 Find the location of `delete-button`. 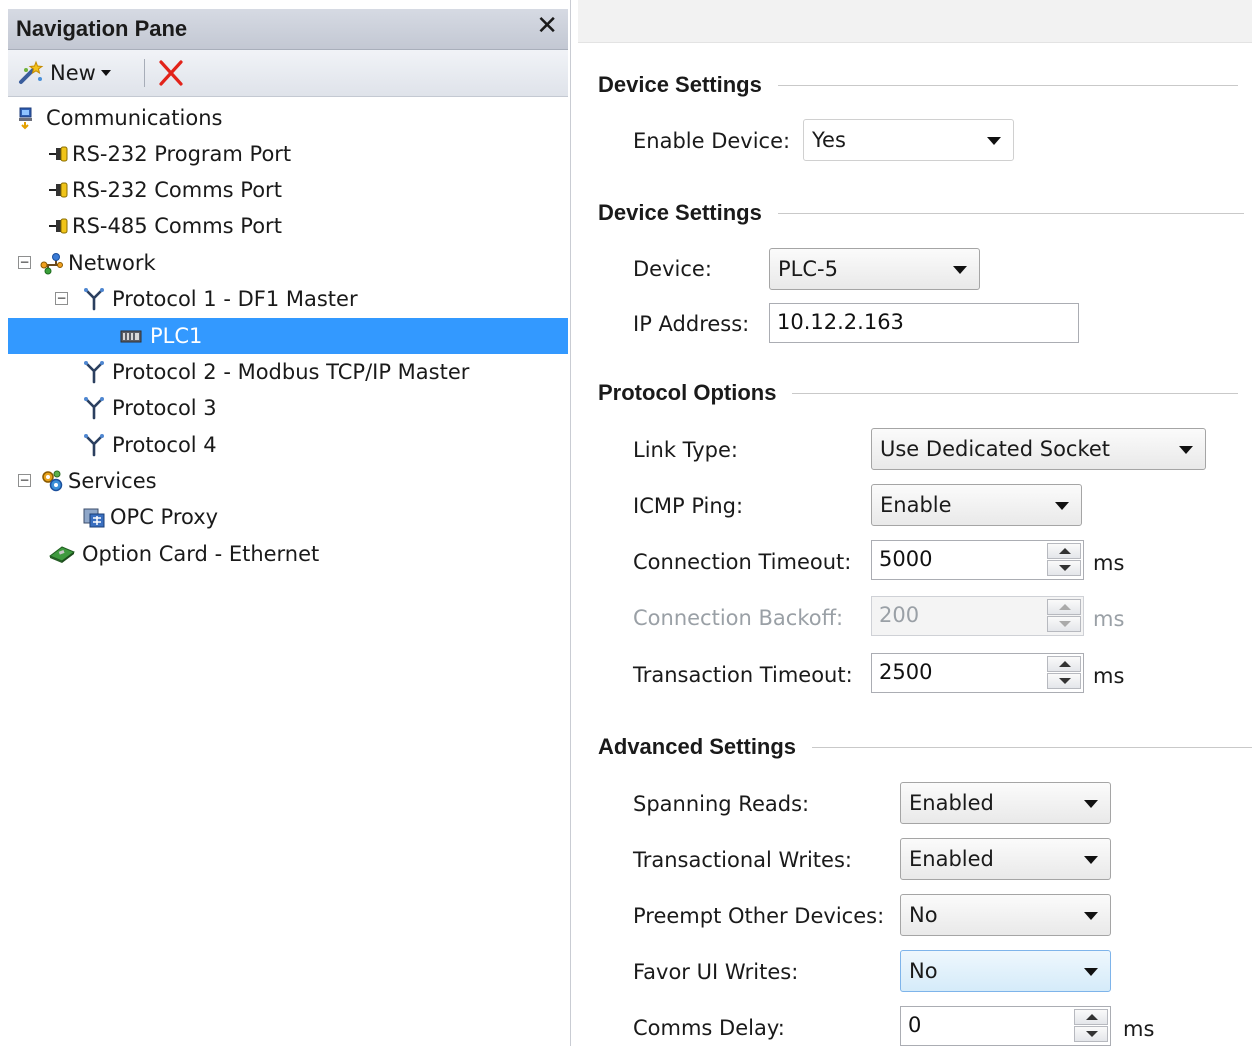

delete-button is located at coordinates (171, 73).